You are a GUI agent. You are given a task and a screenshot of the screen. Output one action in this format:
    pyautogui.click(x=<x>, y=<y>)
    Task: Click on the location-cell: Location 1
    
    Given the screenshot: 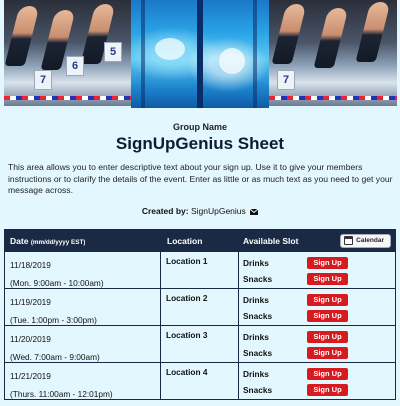 What is the action you would take?
    pyautogui.click(x=200, y=270)
    